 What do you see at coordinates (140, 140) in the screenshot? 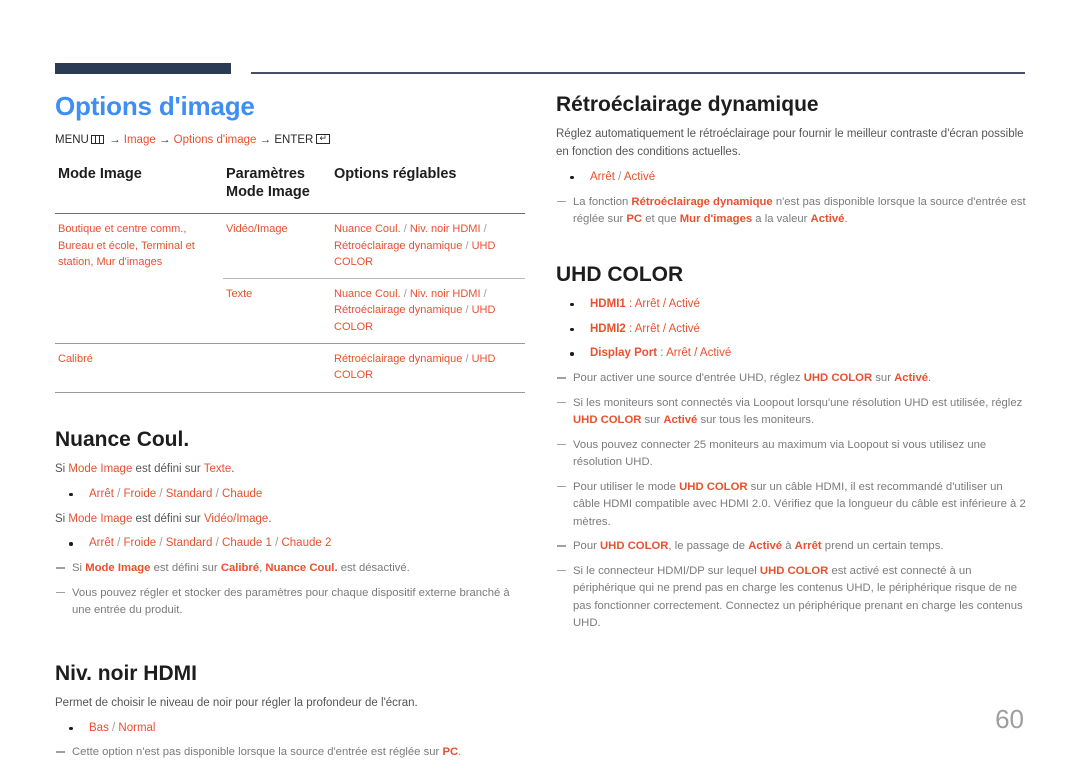
I see `path-item-image: Image` at bounding box center [140, 140].